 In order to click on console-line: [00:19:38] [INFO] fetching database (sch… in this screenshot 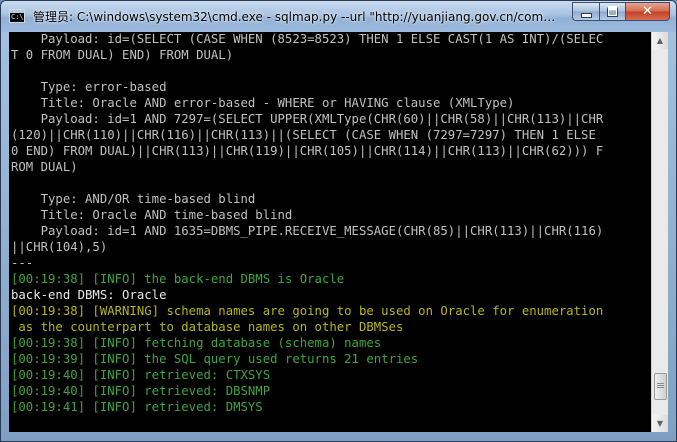, I will do `click(196, 343)`.